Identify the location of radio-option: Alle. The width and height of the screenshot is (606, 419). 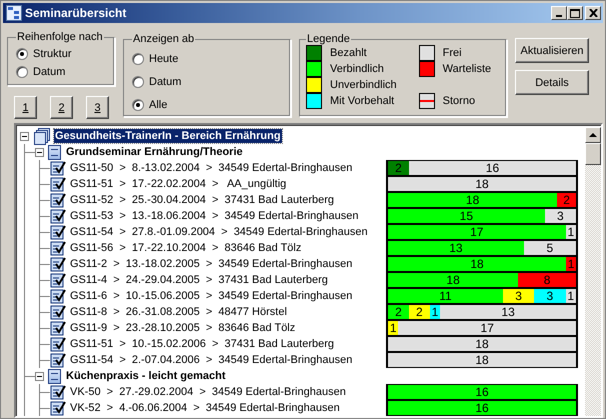
(207, 104).